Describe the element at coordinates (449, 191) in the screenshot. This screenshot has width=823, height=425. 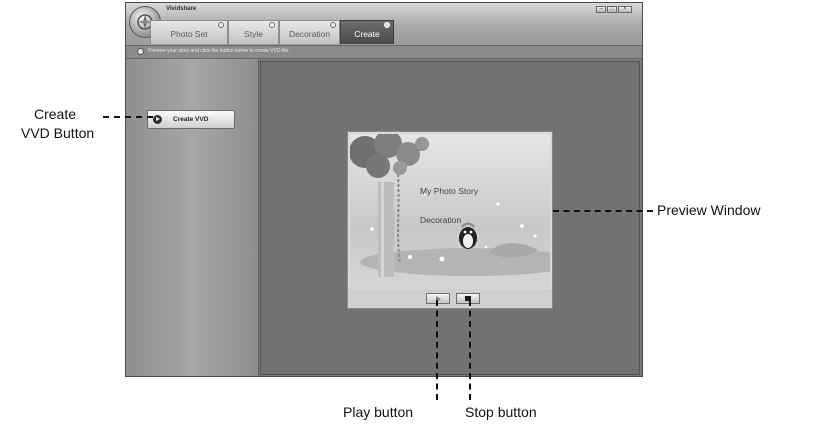
I see `story-title: My Photo Story` at that location.